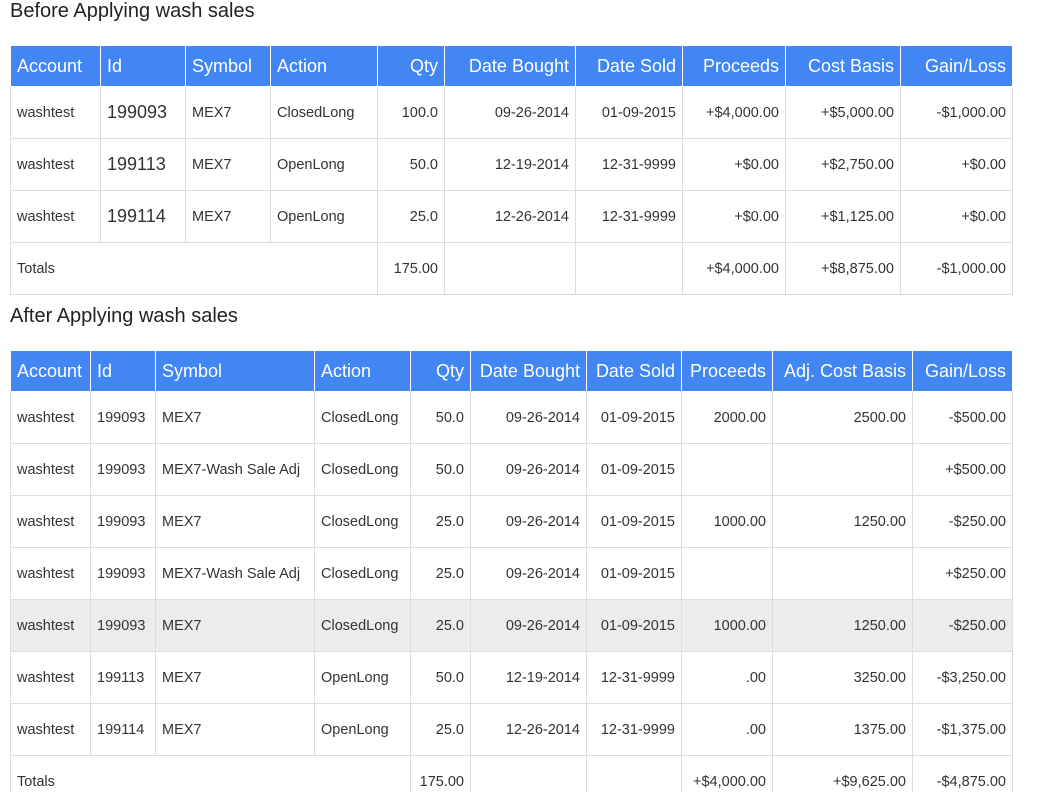 Image resolution: width=1038 pixels, height=792 pixels. I want to click on cell-gain-loss: -$1,375.00, so click(962, 729).